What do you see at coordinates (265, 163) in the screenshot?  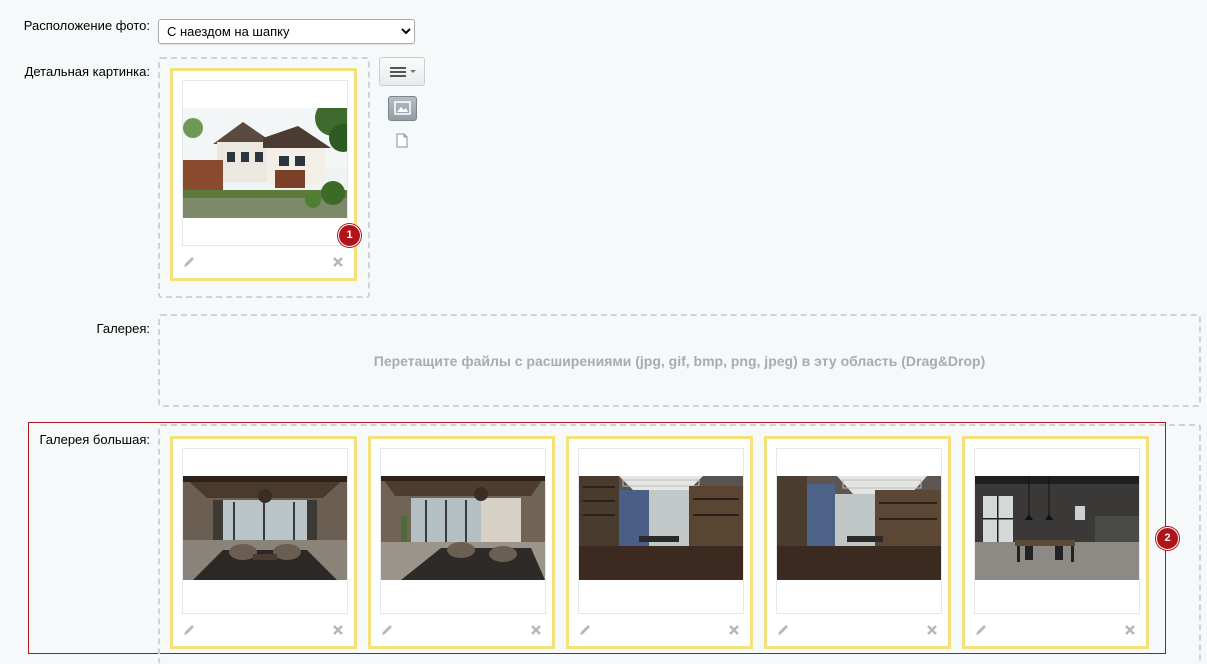 I see `house-exterior-photo` at bounding box center [265, 163].